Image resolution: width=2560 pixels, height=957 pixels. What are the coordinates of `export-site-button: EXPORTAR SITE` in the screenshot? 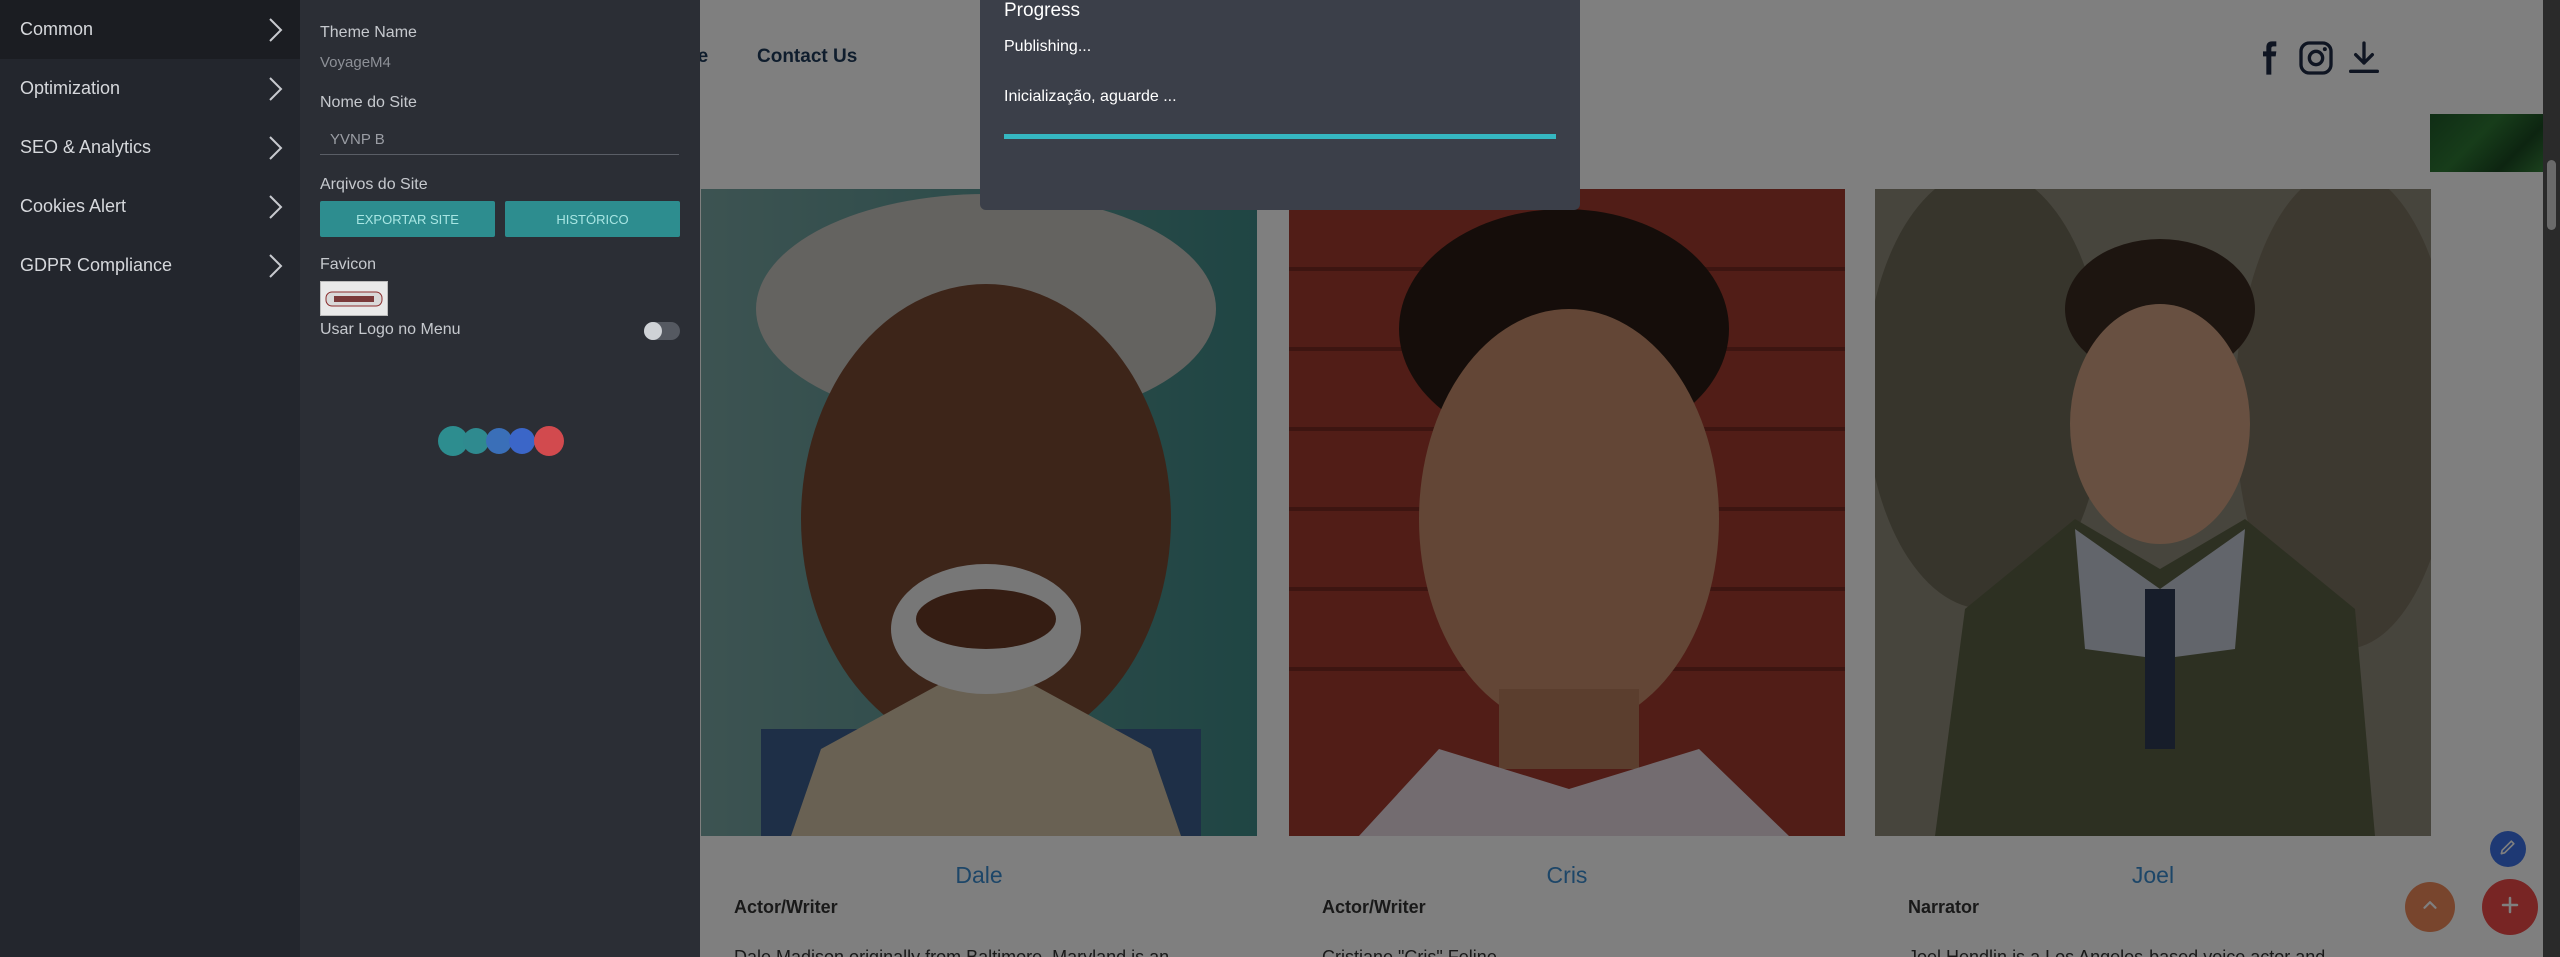 It's located at (407, 219).